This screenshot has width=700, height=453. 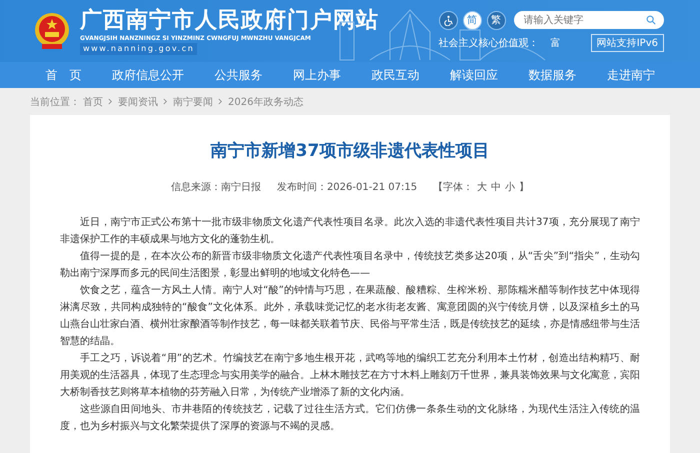 What do you see at coordinates (350, 316) in the screenshot?
I see `article-paragraph: 饮食之艺，蕴含一方风土人情。南宁人对“酸”的钟情与巧思，在果蔬酸、酸糟粽、生榨米粉、那陈糯米醋等制作技艺中体现得淋漓尽致，共同构成独特的“酸食”文化体系。此外，承载味觉记忆的老水街老友酱、寓意团圆的兴宁传统月饼，以及深植乡土的马山燕台山壮家白酒、横州壮家酿酒等制作技艺，每一味都关联着节庆、民俗与平常生活，既是传统技艺的延续，亦是情感纽带与生活智慧的结晶。` at bounding box center [350, 316].